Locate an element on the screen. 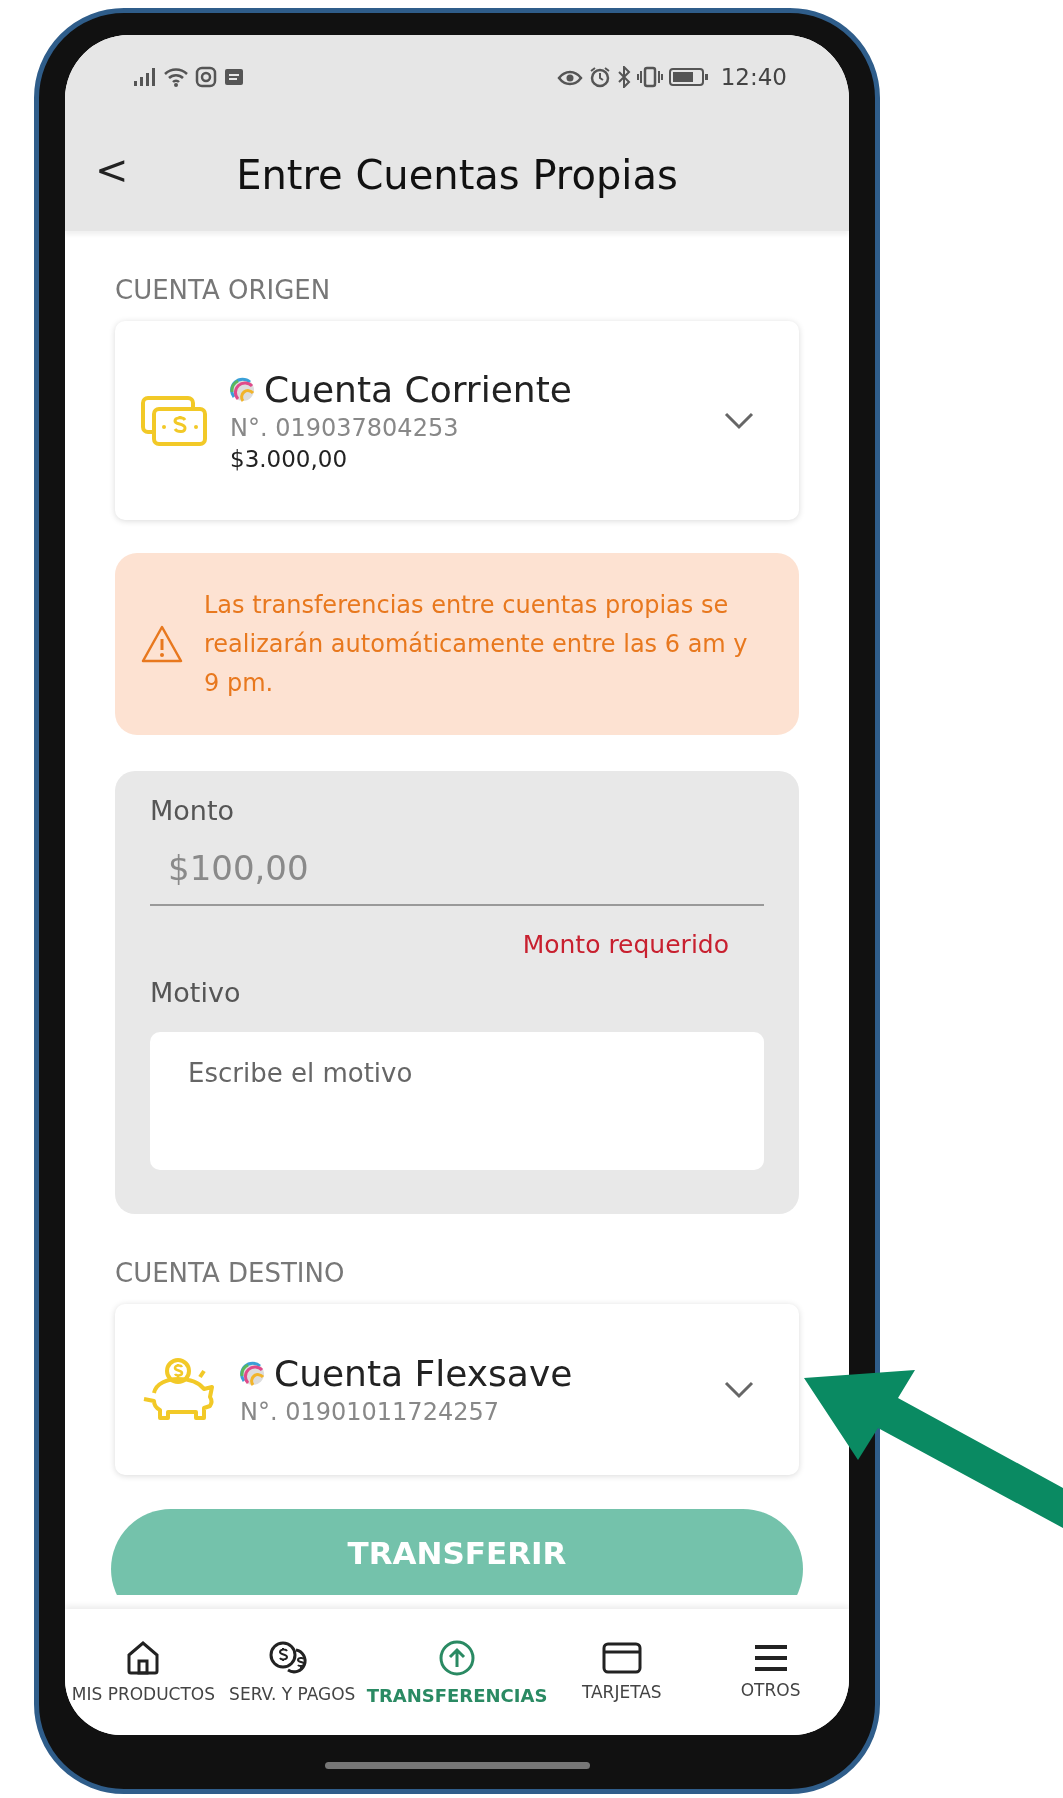 This screenshot has height=1798, width=1063. clock-time: 12:40 is located at coordinates (753, 77).